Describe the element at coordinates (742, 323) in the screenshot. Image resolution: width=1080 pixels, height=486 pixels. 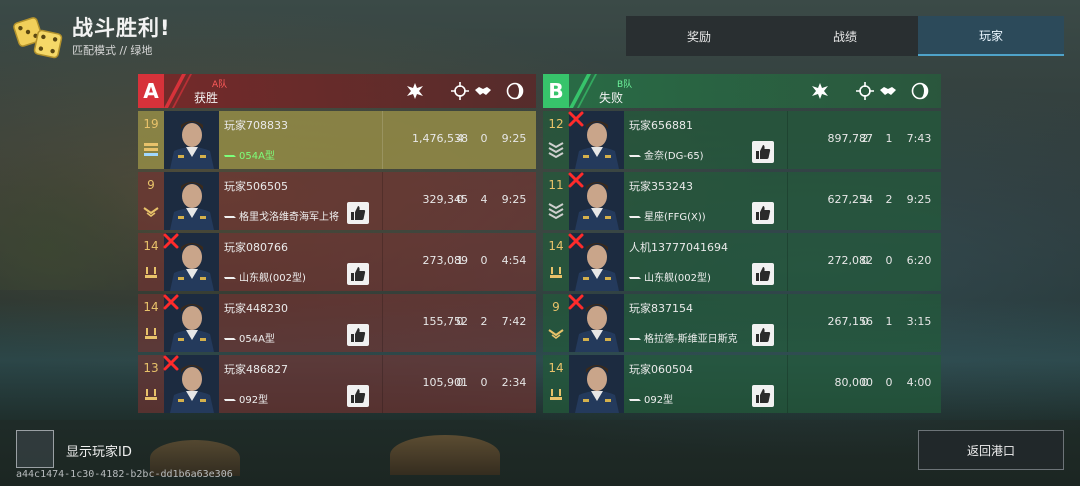
I see `player-row: 9 玩家837154 格拉德-斯维亚日斯克 267,156 0 1 3:15` at that location.